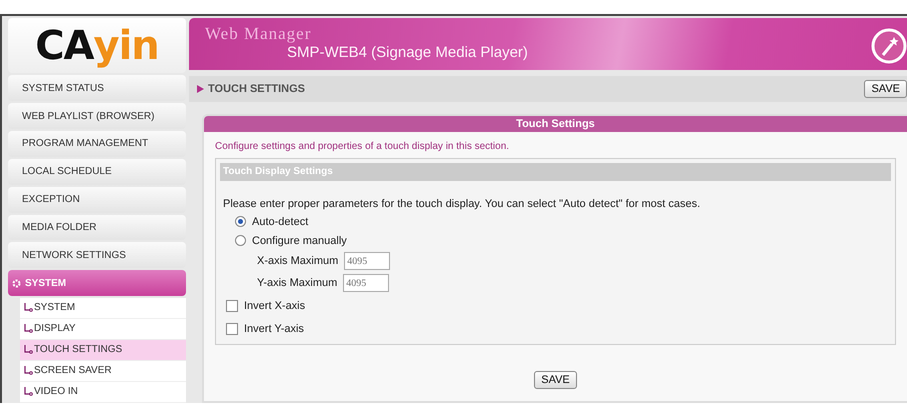 Image resolution: width=907 pixels, height=405 pixels. I want to click on radio-label: Configure manually, so click(299, 240).